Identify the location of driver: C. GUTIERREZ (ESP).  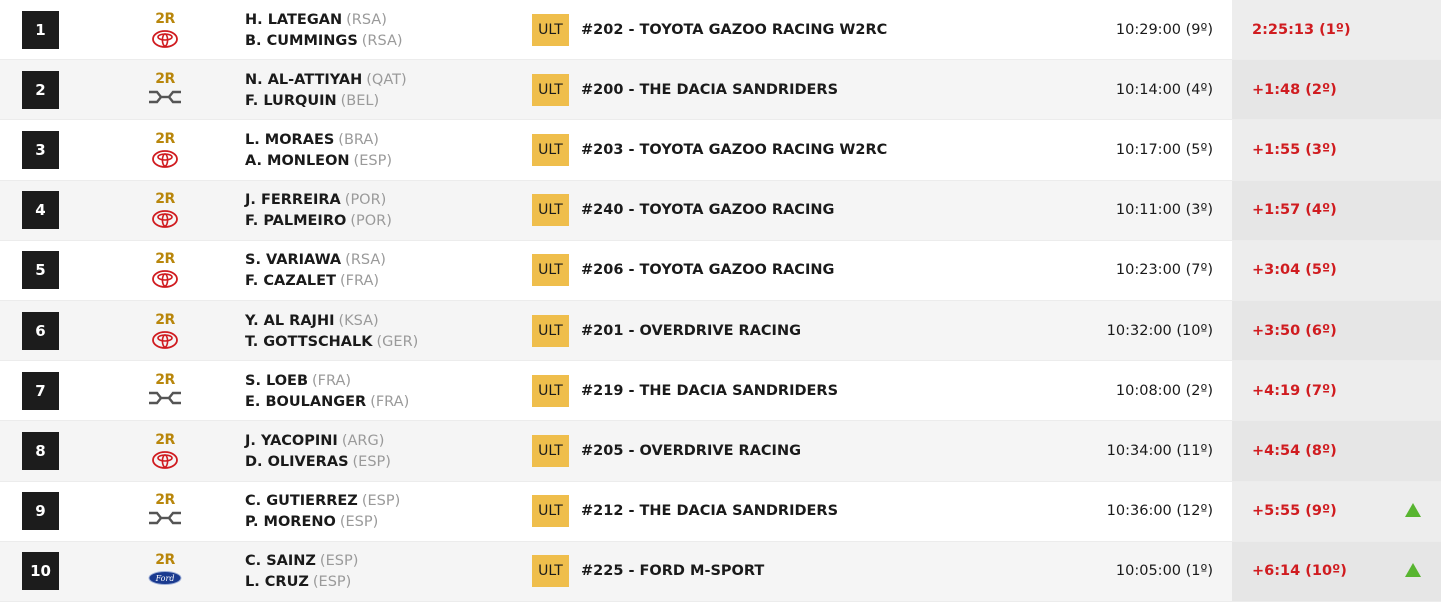
(322, 501).